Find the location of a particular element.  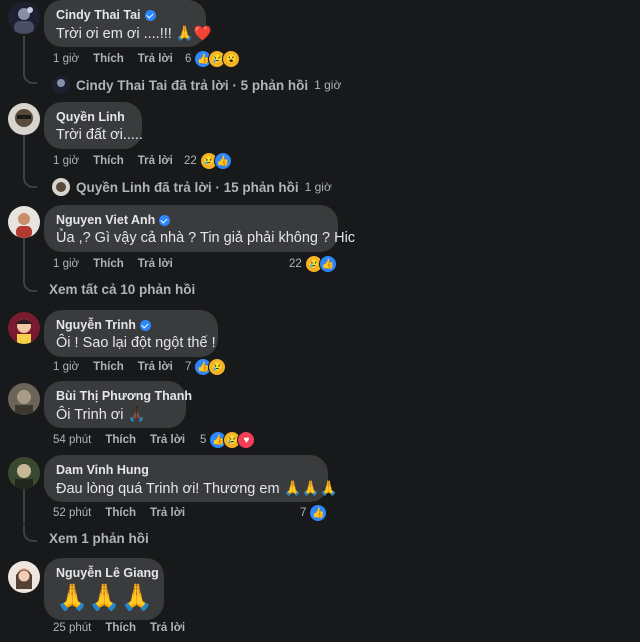

comment-time: 52 phút is located at coordinates (72, 513).